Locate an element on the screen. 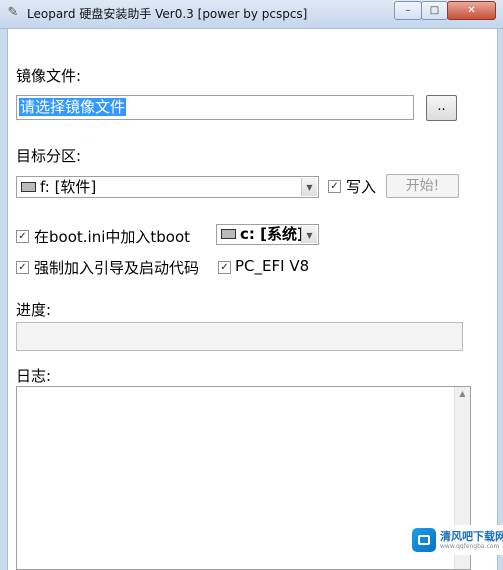 This screenshot has width=503, height=570. write-label: 写入 is located at coordinates (361, 187).